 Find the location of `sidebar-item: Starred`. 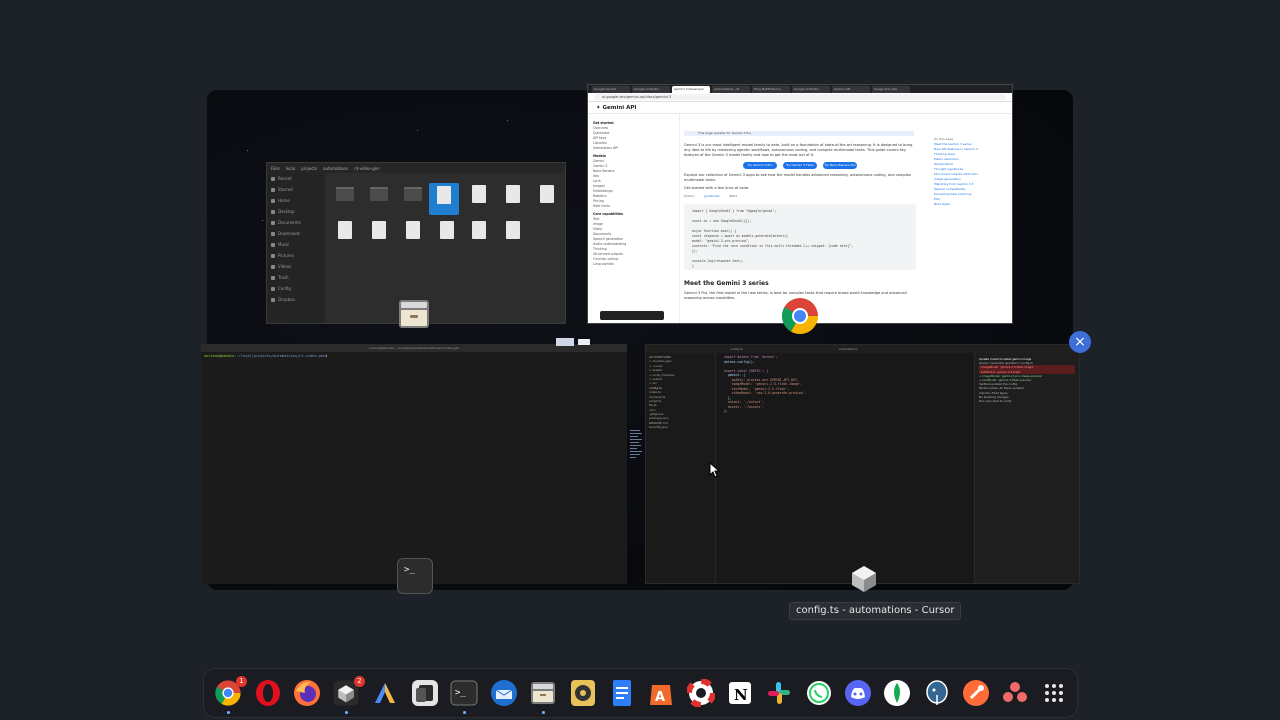

sidebar-item: Starred is located at coordinates (296, 189).